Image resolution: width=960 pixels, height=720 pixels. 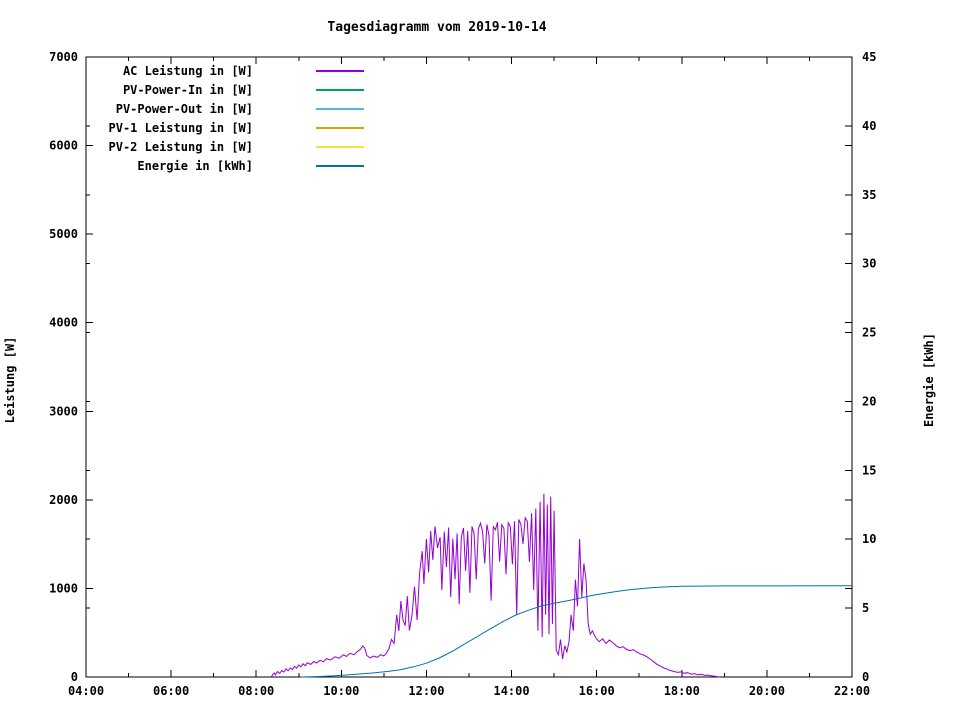 I want to click on y2-tick-label: 25, so click(x=869, y=333).